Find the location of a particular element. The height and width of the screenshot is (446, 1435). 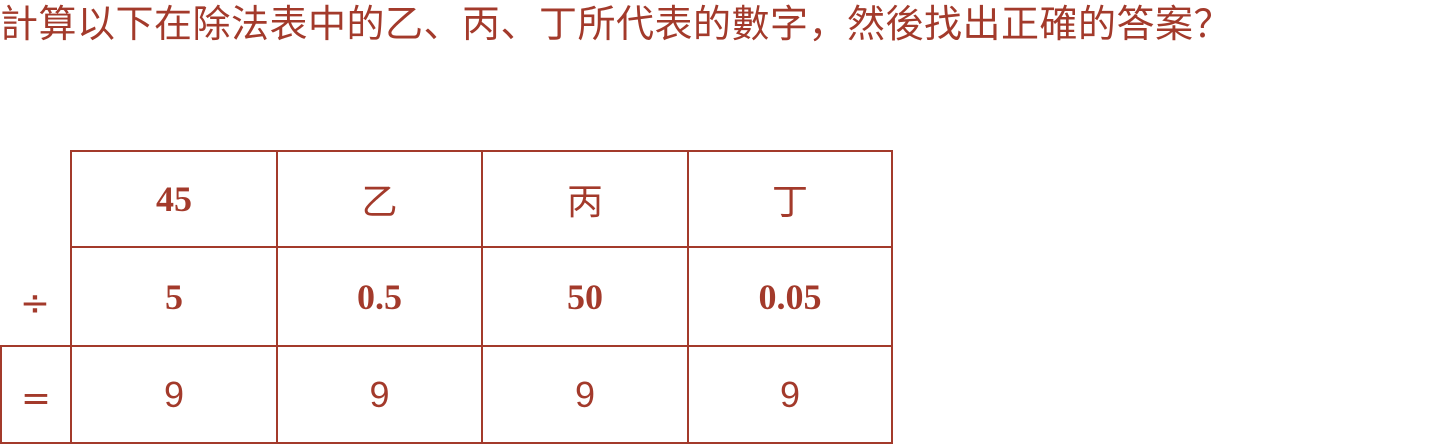

equals-sign: = is located at coordinates (36, 398).